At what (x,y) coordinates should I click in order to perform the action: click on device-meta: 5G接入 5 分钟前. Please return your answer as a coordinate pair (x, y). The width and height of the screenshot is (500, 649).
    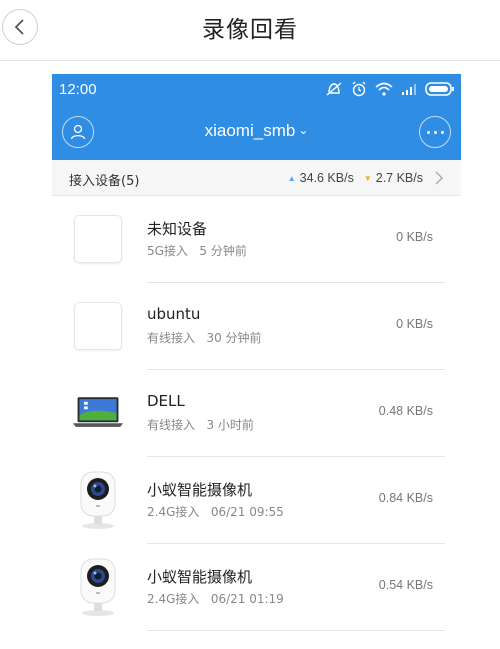
    Looking at the image, I should click on (197, 251).